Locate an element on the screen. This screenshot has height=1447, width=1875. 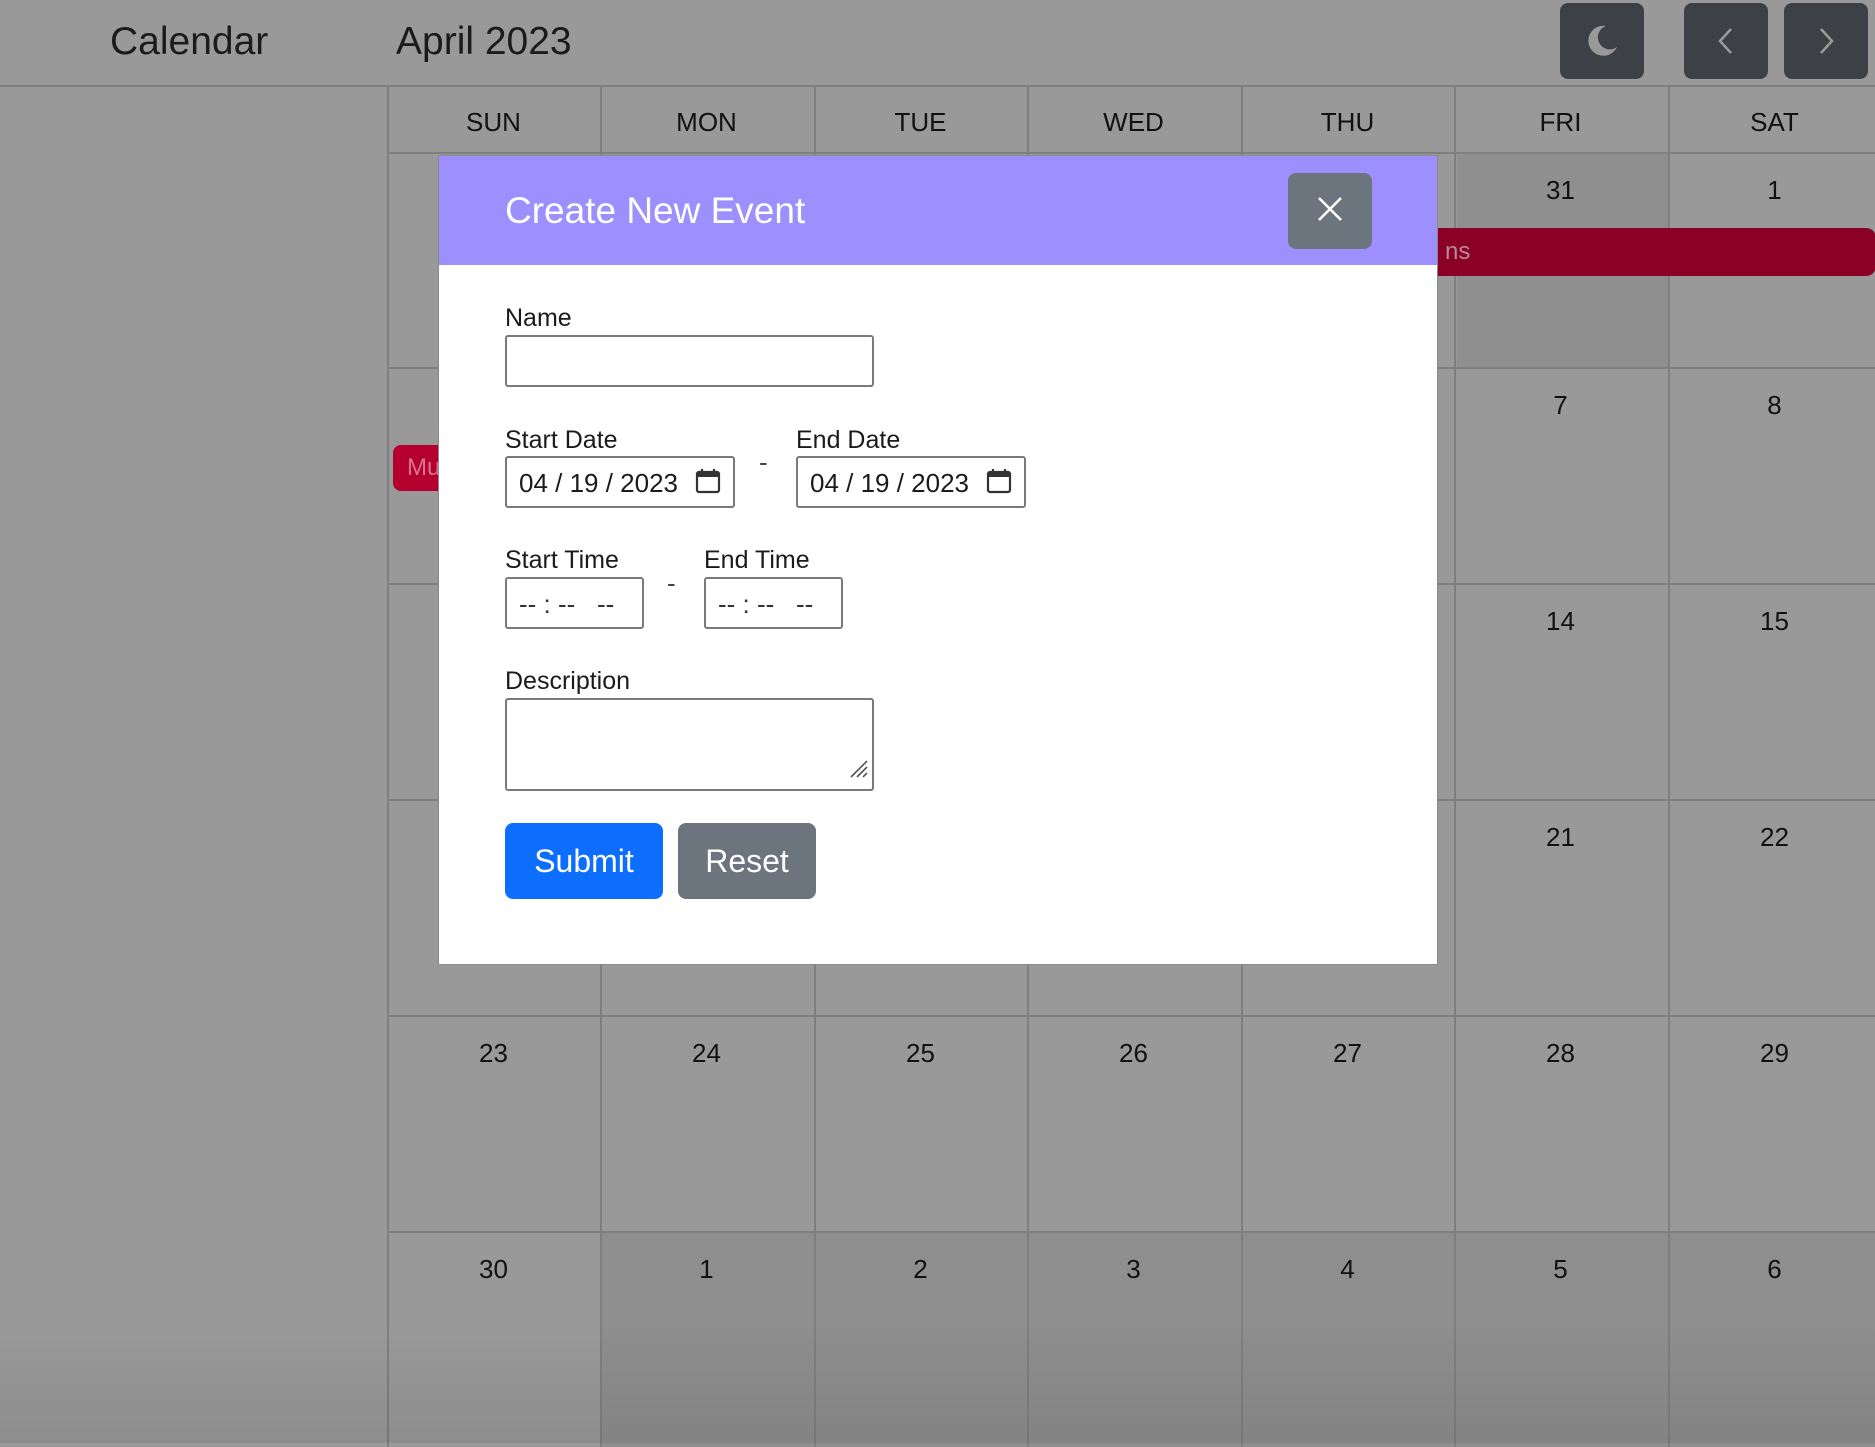
end-time-value: -- : -- -- is located at coordinates (766, 604).